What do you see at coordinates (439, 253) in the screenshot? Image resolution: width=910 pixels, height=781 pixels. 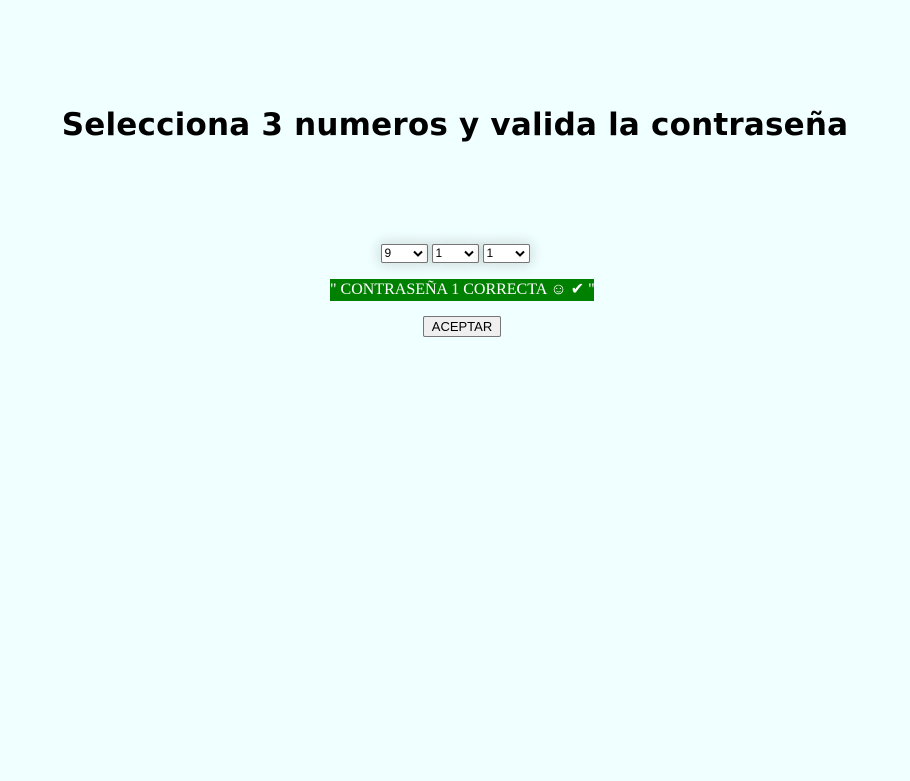 I see `number-select-2-value: 1` at bounding box center [439, 253].